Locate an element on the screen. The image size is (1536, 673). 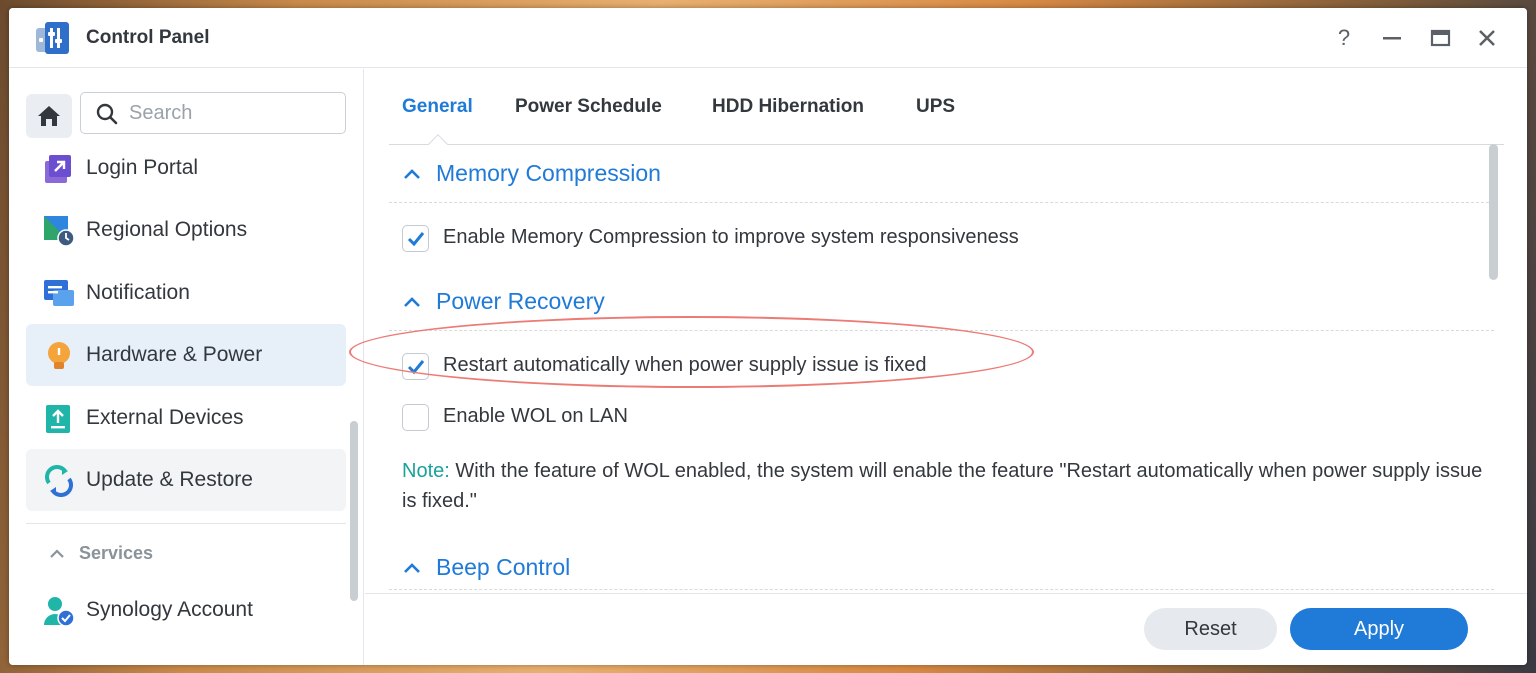
login-portal-icon is located at coordinates (58, 169).